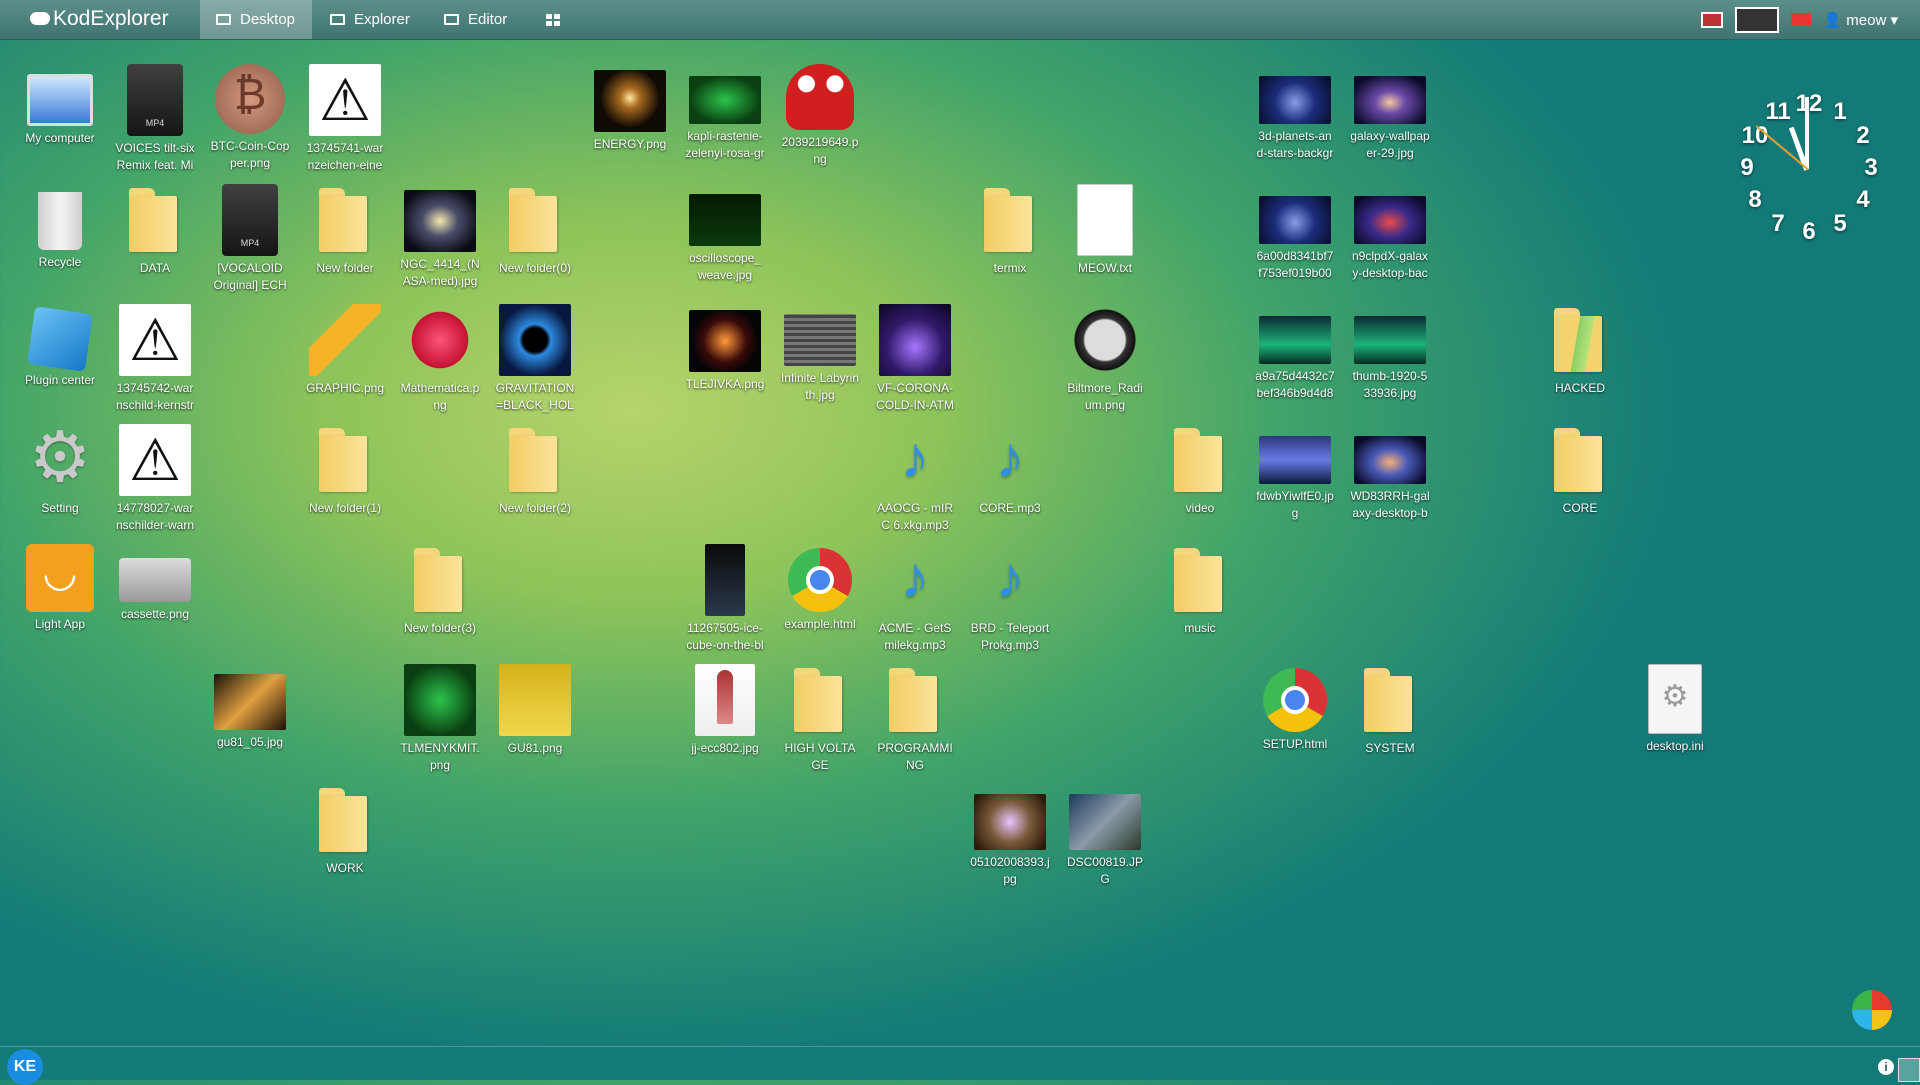 The width and height of the screenshot is (1920, 1085). What do you see at coordinates (725, 348) in the screenshot?
I see `desktop-icon-file: TLEJIVKA.png` at bounding box center [725, 348].